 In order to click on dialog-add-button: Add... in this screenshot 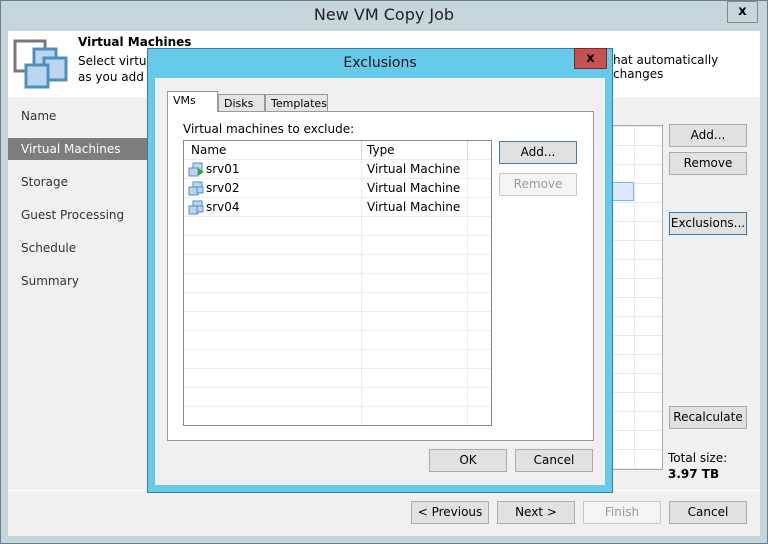, I will do `click(538, 152)`.